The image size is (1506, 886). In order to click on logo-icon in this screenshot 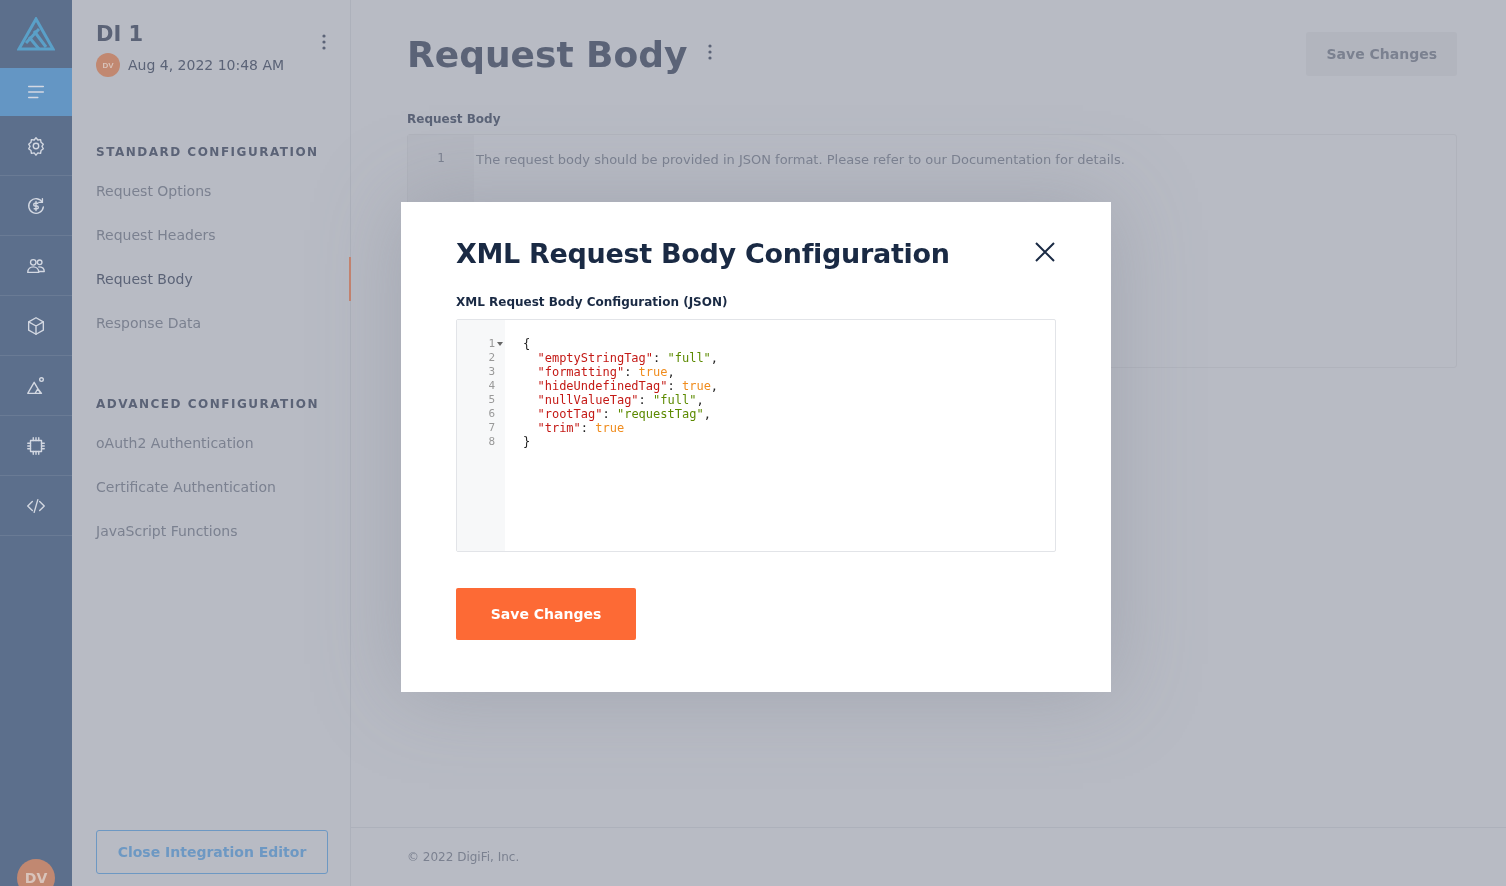, I will do `click(36, 34)`.